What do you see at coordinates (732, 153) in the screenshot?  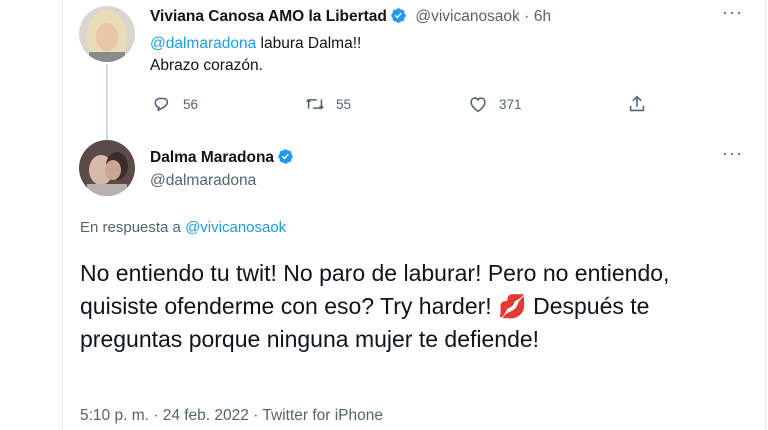 I see `tweet2-more-icon: ···` at bounding box center [732, 153].